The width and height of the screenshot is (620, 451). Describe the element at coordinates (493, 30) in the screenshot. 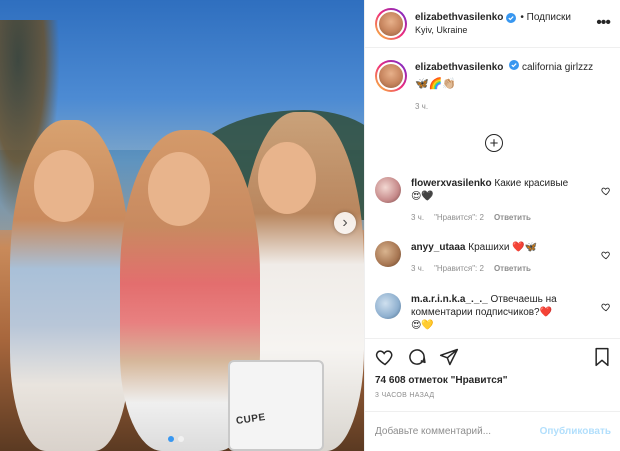

I see `post-location: Kyiv, Ukraine` at that location.